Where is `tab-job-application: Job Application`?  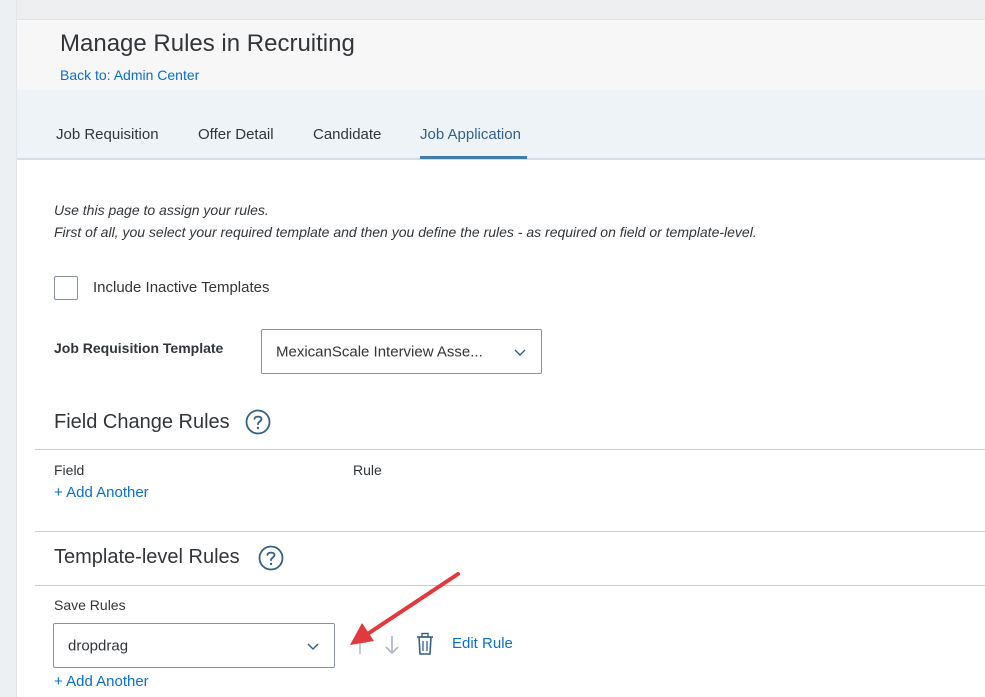
tab-job-application: Job Application is located at coordinates (470, 134).